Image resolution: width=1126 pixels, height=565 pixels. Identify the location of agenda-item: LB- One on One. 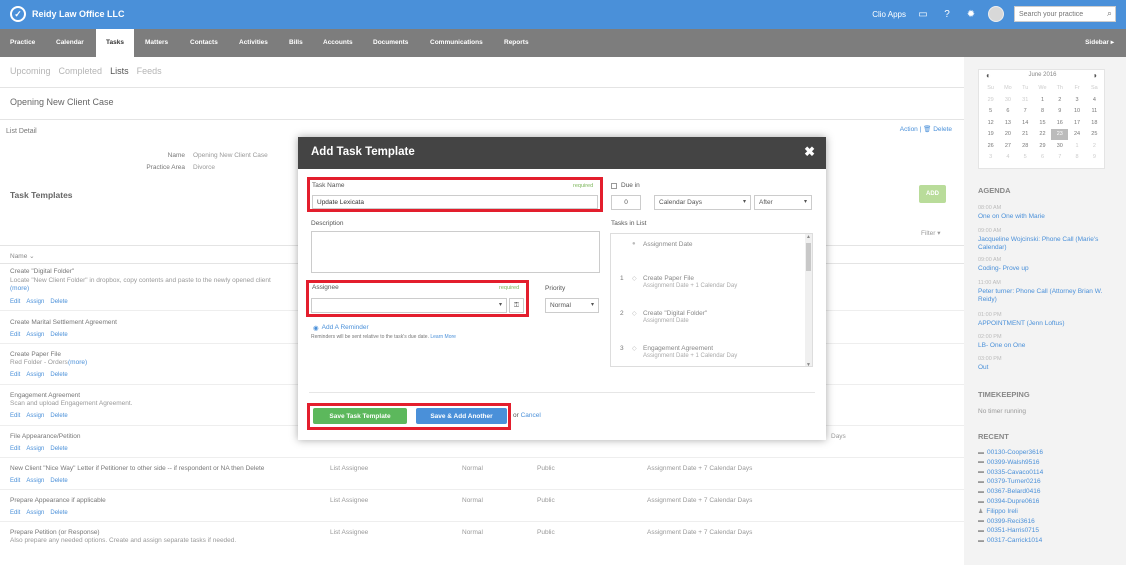
(1048, 346).